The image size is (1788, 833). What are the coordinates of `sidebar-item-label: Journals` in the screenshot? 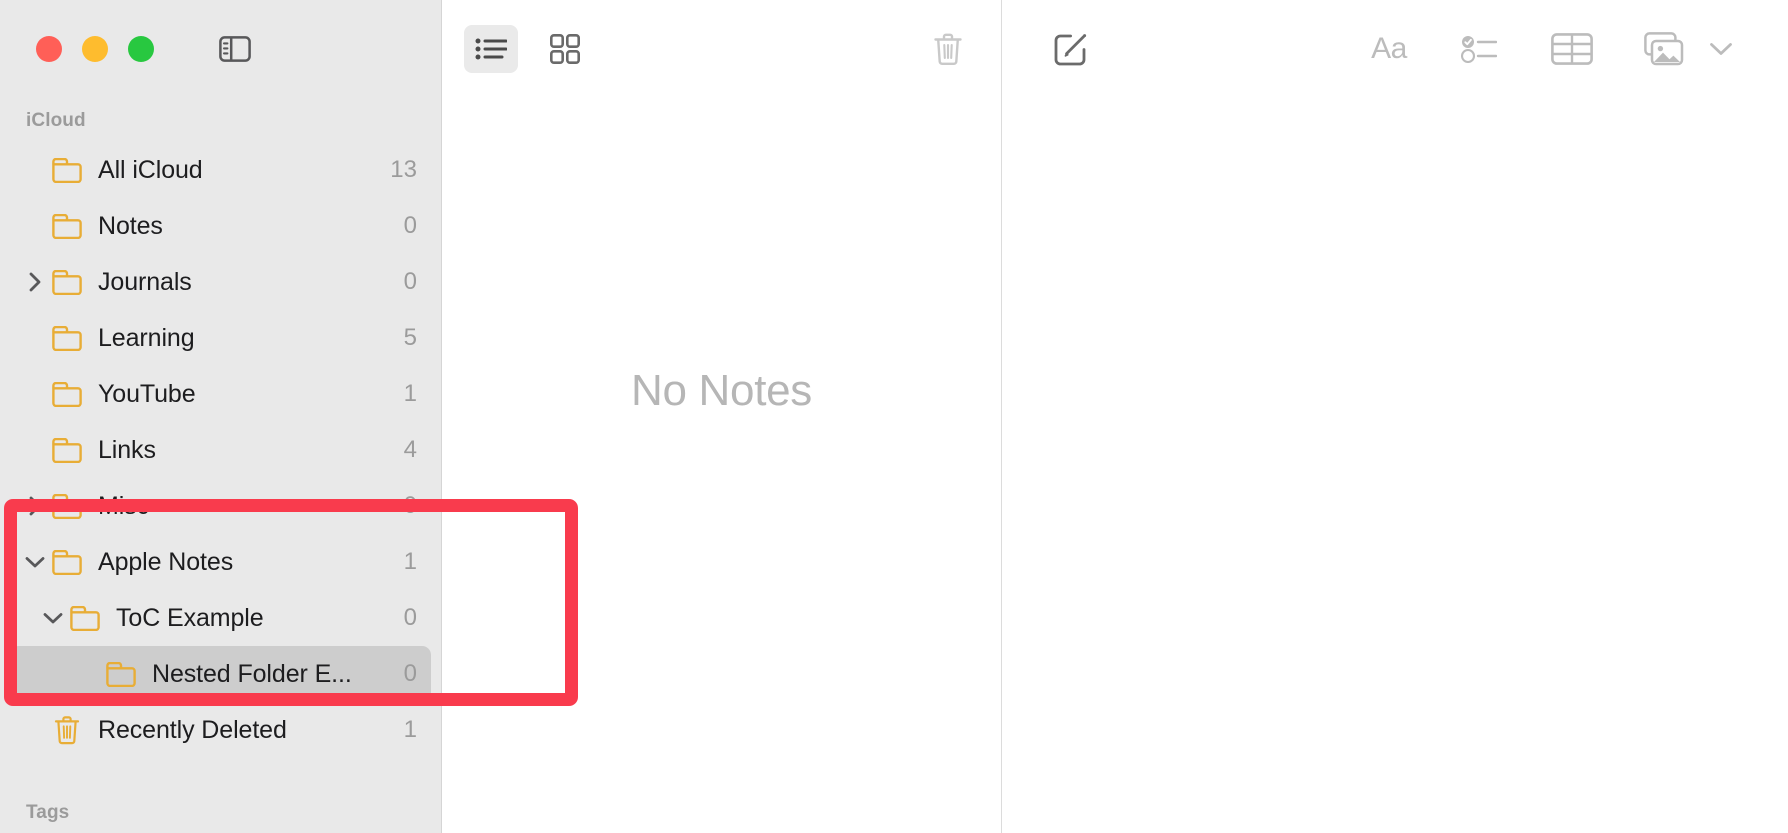 It's located at (145, 281).